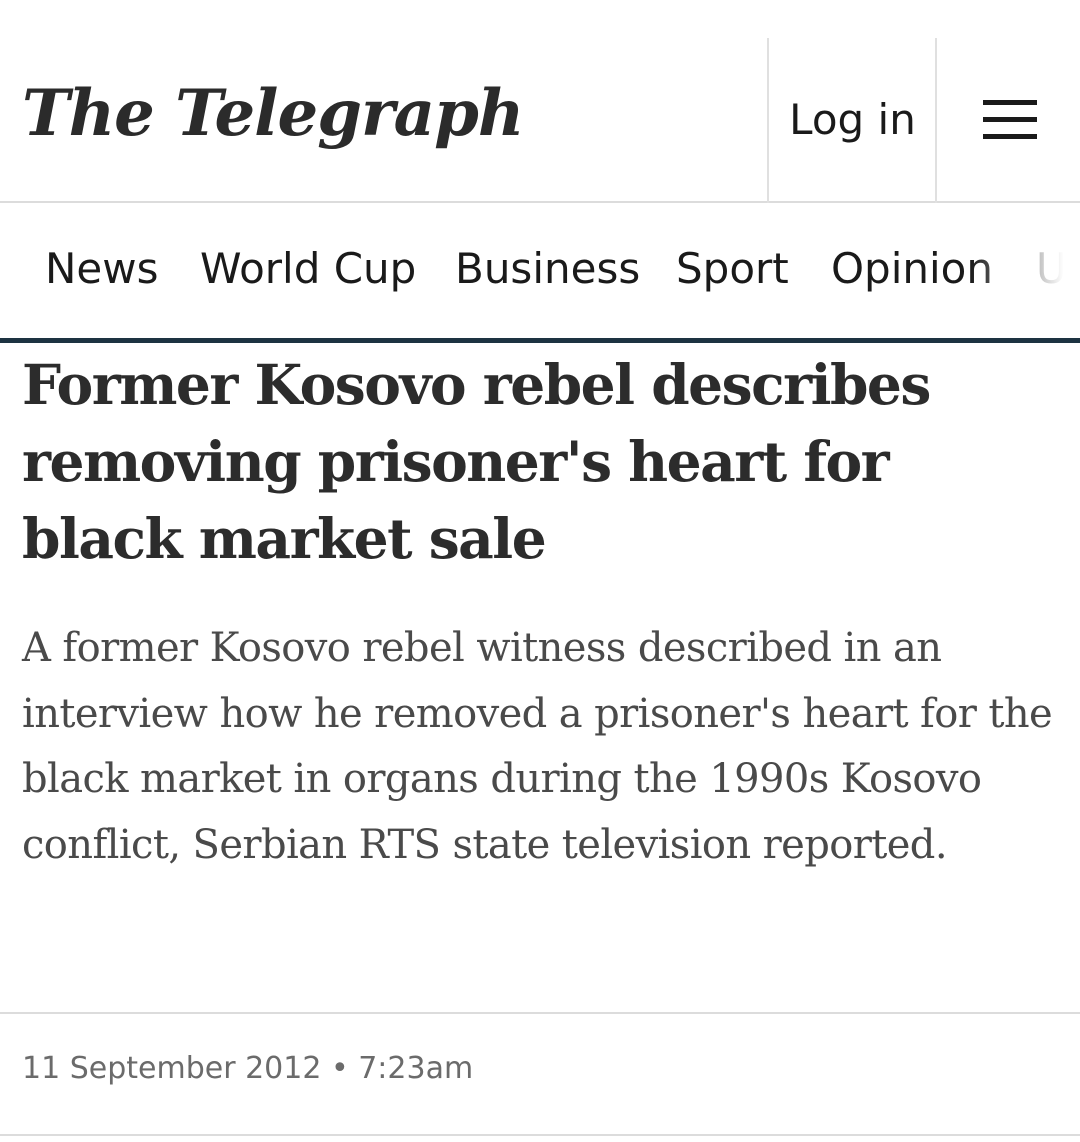 Image resolution: width=1080 pixels, height=1142 pixels. Describe the element at coordinates (1051, 270) in the screenshot. I see `nav-item-truncated: U` at that location.